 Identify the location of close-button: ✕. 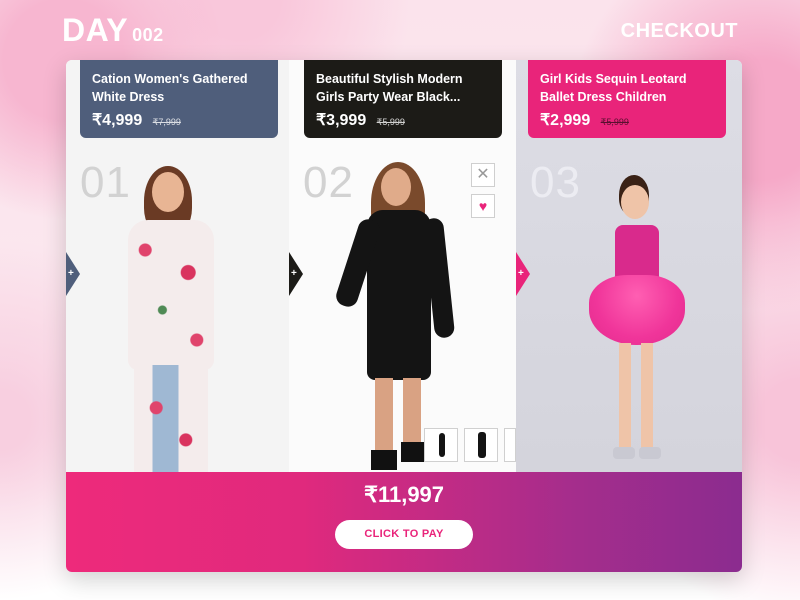
(483, 175).